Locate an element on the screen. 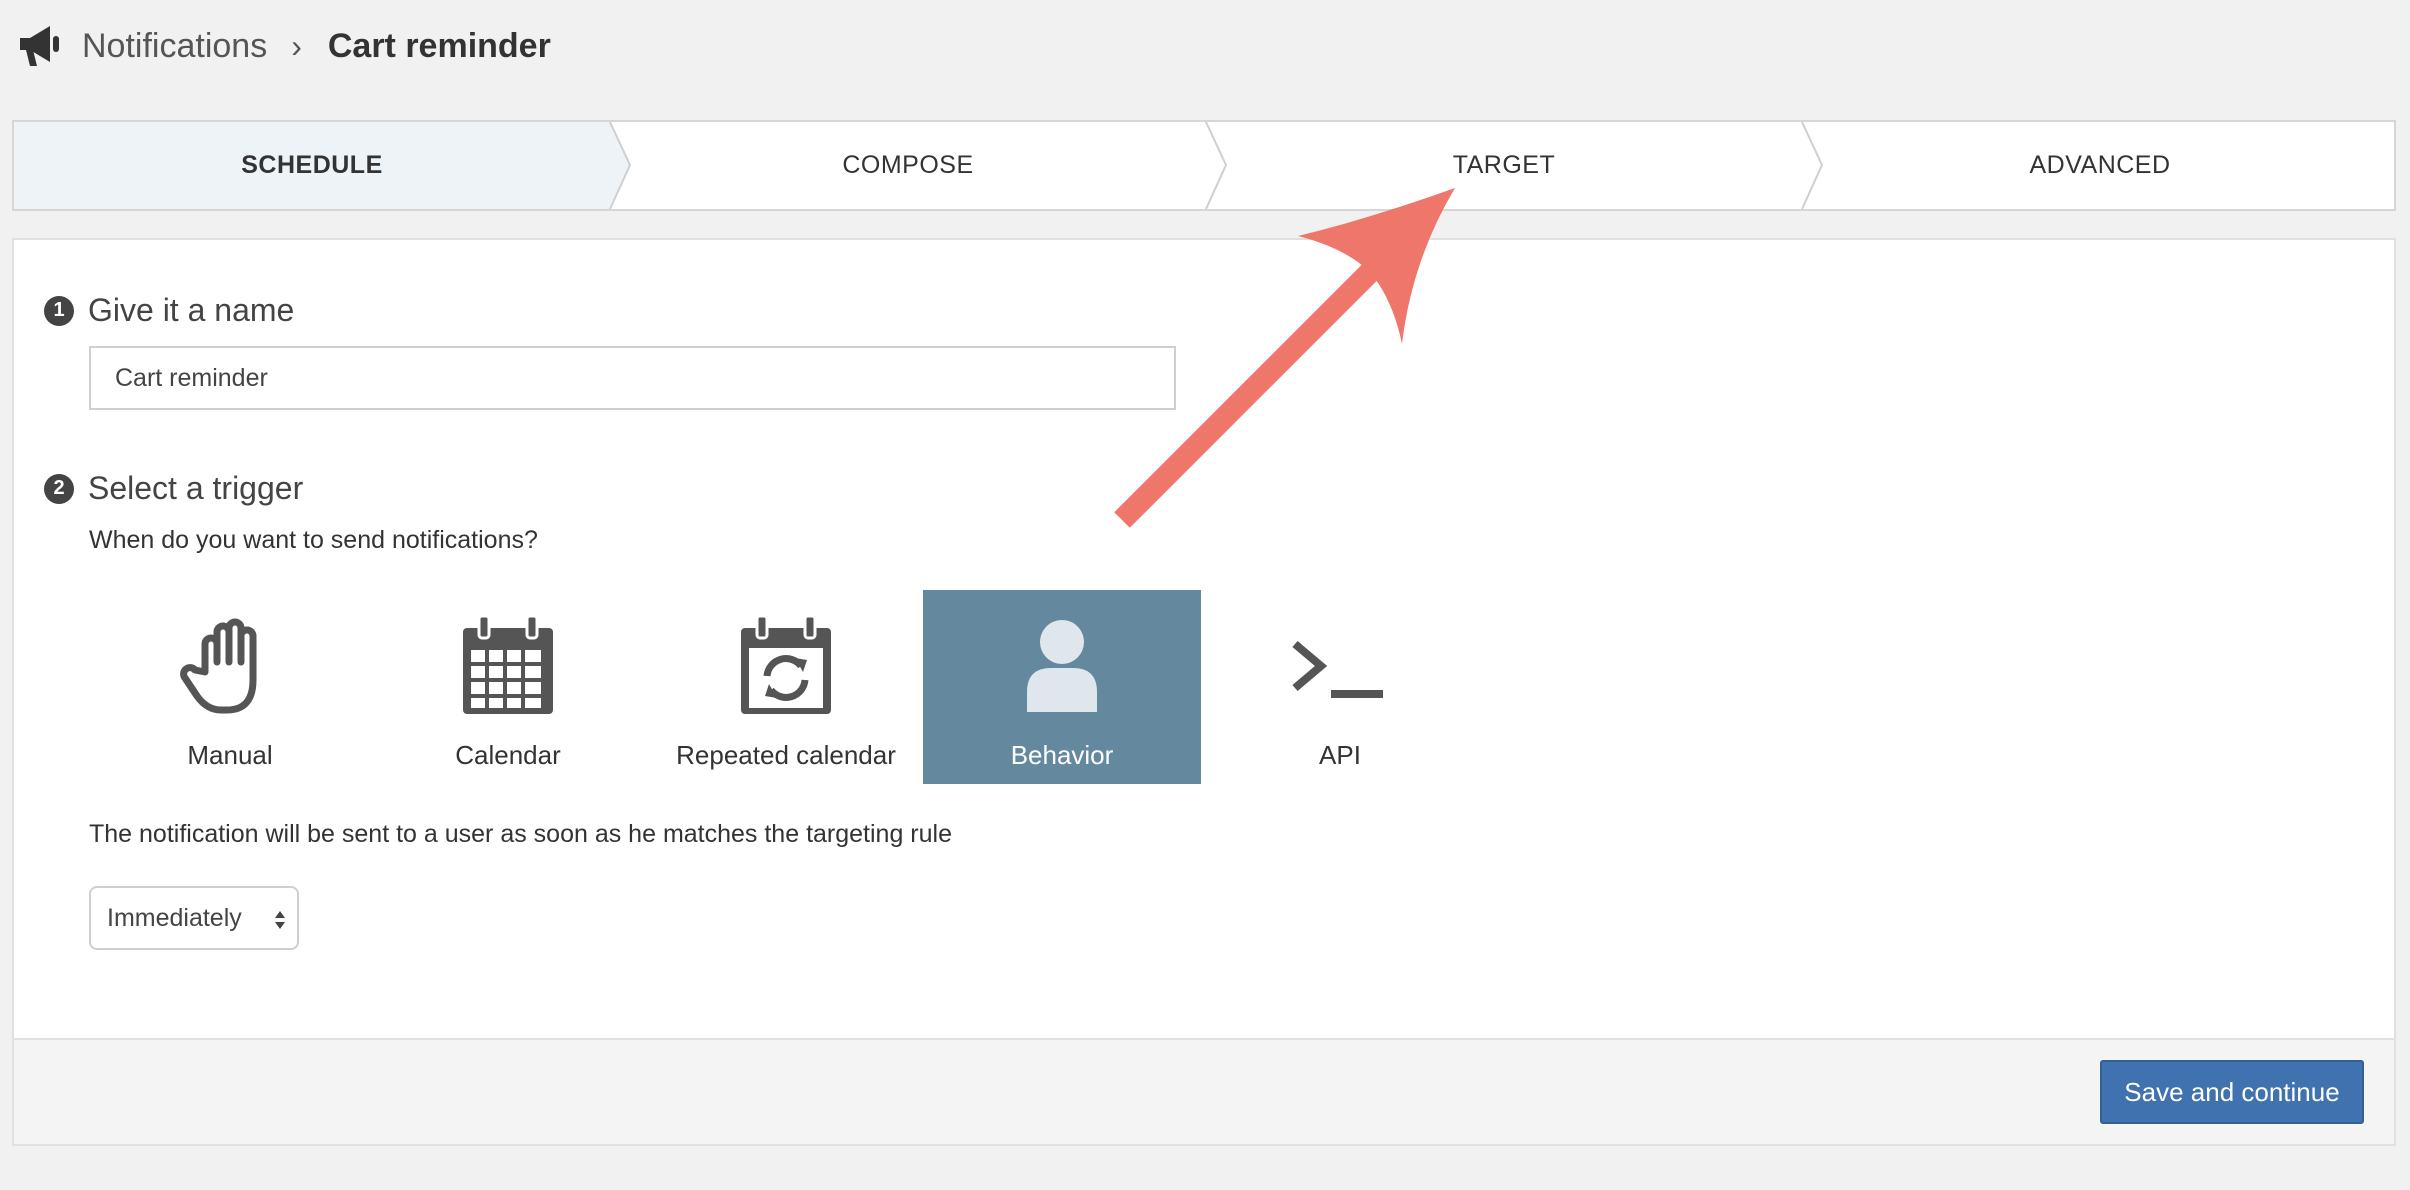 The width and height of the screenshot is (2410, 1190). step-advanced: ADVANCED is located at coordinates (2100, 165).